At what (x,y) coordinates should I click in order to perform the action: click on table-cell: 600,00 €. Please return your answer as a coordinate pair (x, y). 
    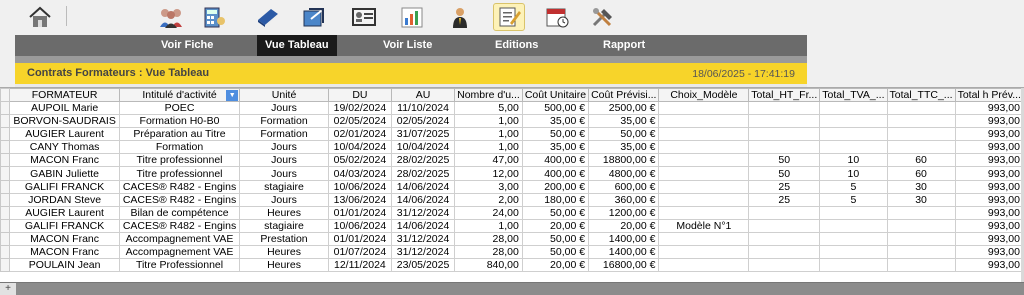
    Looking at the image, I should click on (624, 186).